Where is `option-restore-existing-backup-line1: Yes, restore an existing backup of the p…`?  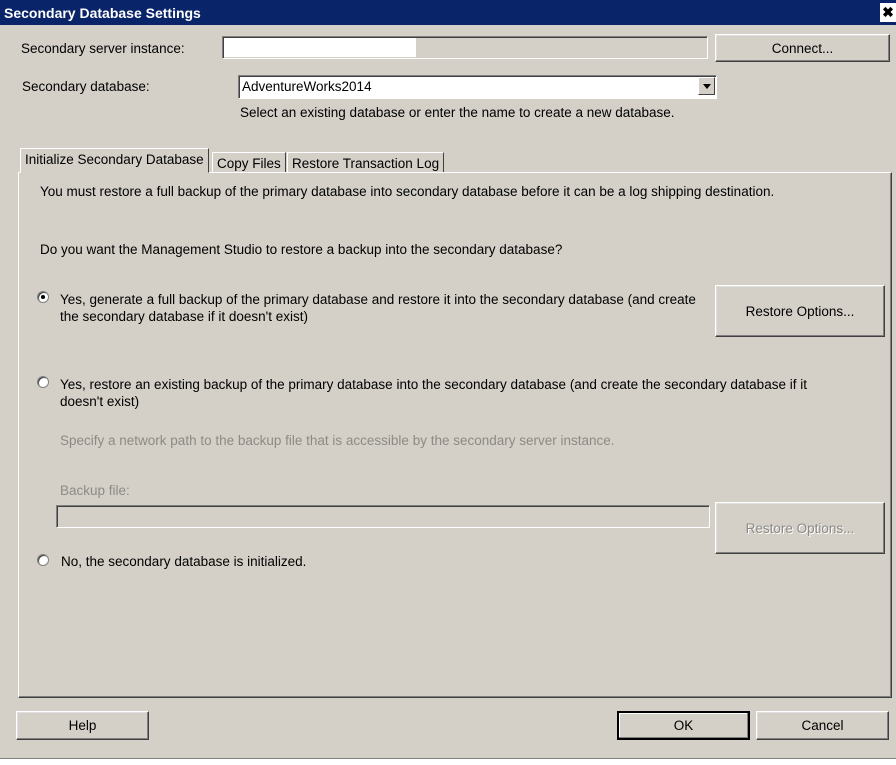 option-restore-existing-backup-line1: Yes, restore an existing backup of the p… is located at coordinates (433, 384).